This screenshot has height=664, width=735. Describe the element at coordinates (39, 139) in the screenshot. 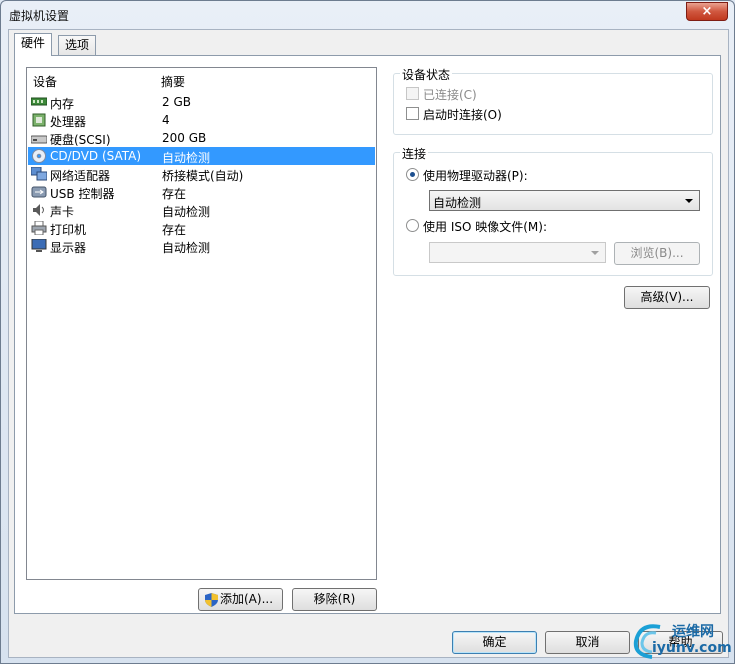

I see `harddisk-icon` at that location.